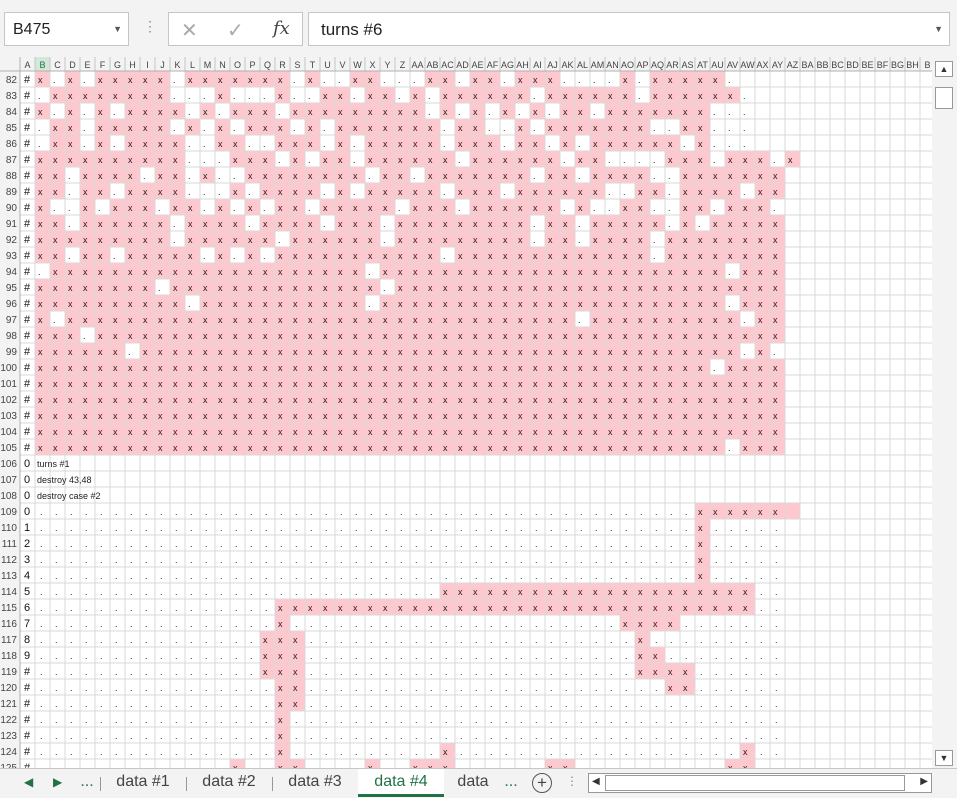 This screenshot has width=957, height=798. I want to click on column-header-w: W, so click(357, 65).